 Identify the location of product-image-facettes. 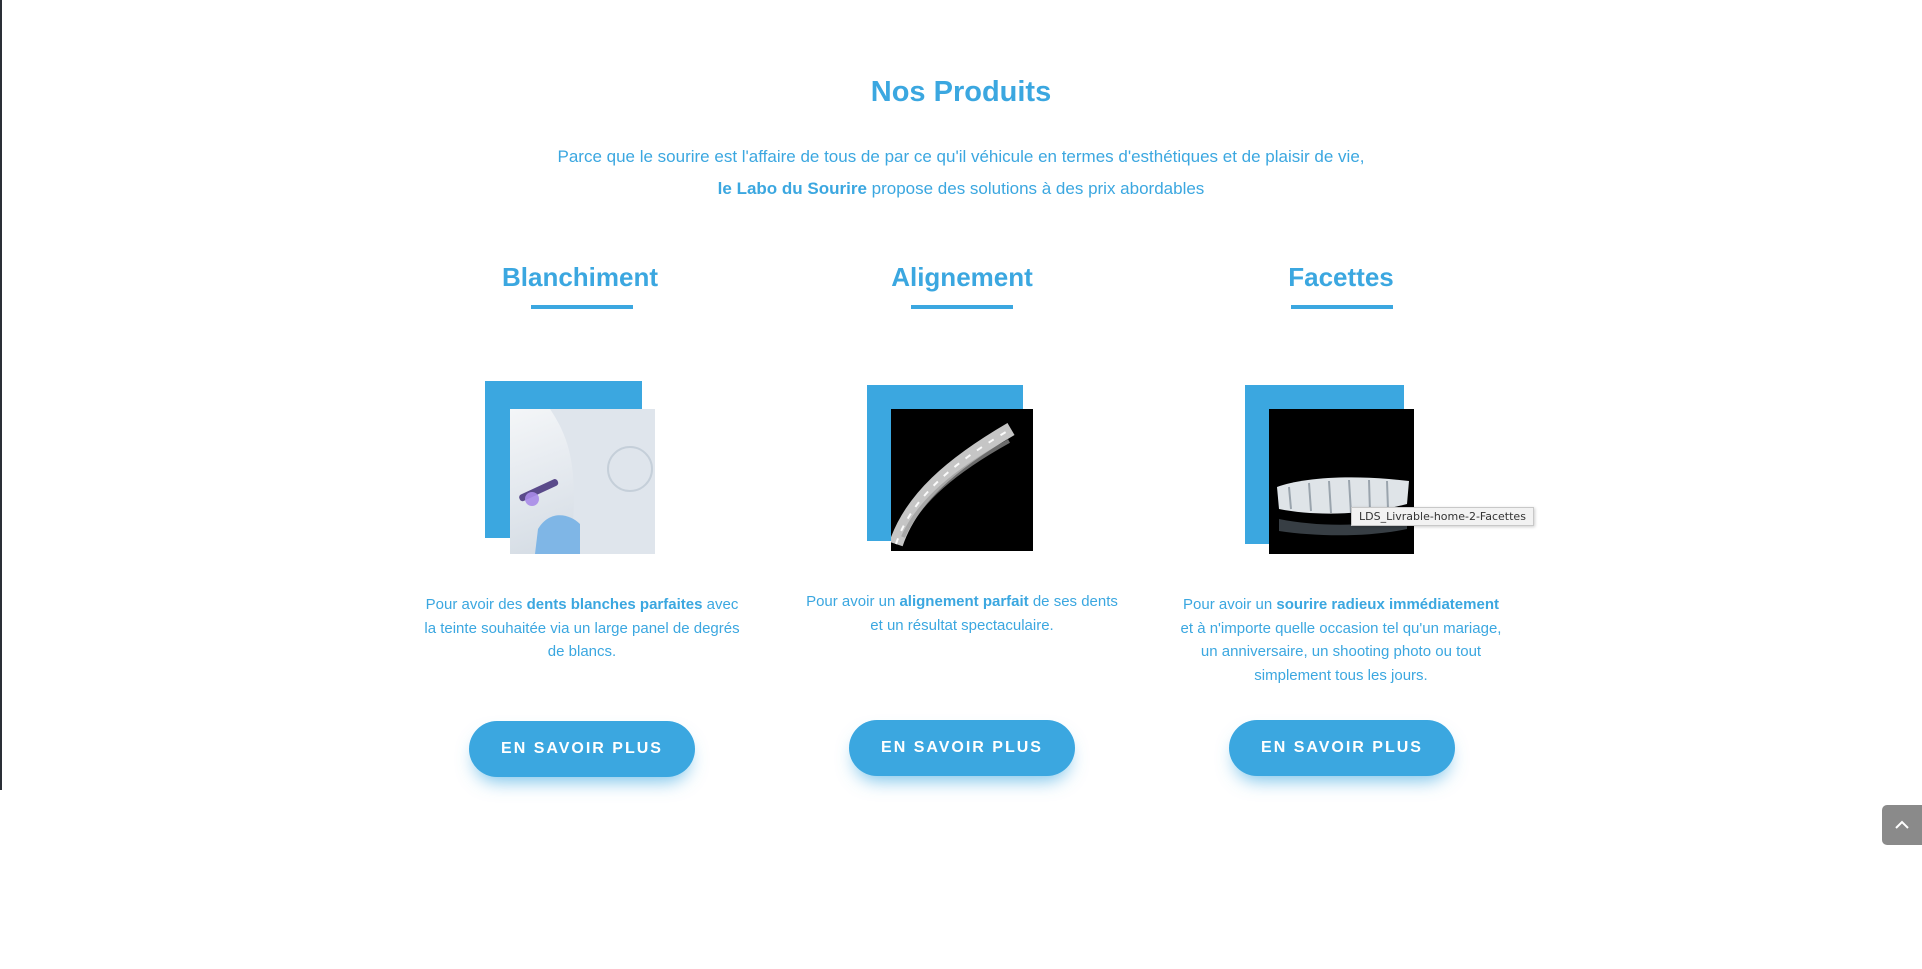
(1341, 481).